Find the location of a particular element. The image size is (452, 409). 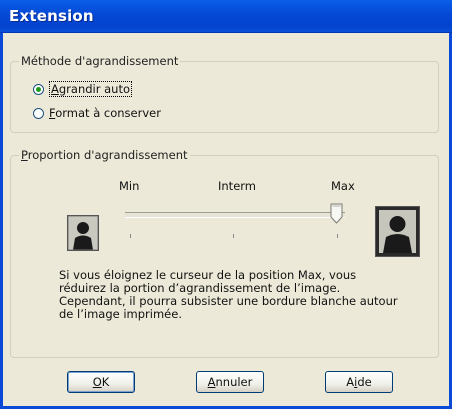

description-line: de l’image imprimée. is located at coordinates (120, 314).